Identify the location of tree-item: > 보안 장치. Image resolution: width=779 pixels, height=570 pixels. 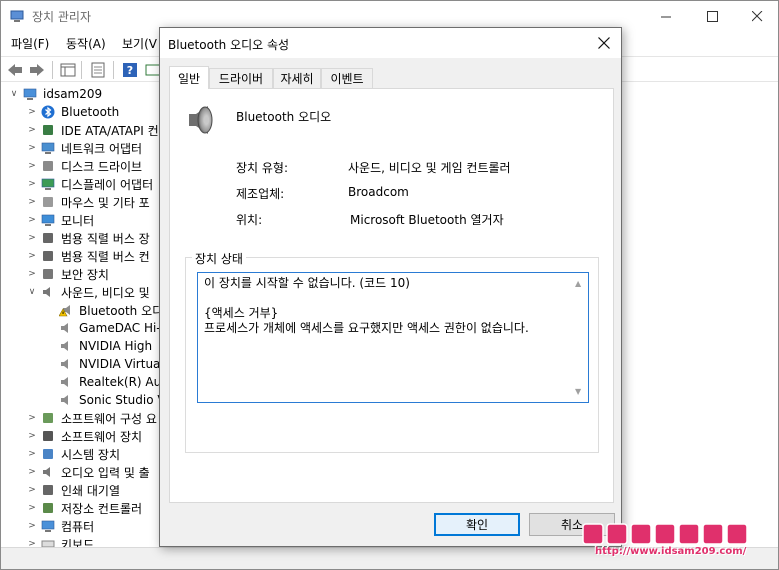
(67, 274).